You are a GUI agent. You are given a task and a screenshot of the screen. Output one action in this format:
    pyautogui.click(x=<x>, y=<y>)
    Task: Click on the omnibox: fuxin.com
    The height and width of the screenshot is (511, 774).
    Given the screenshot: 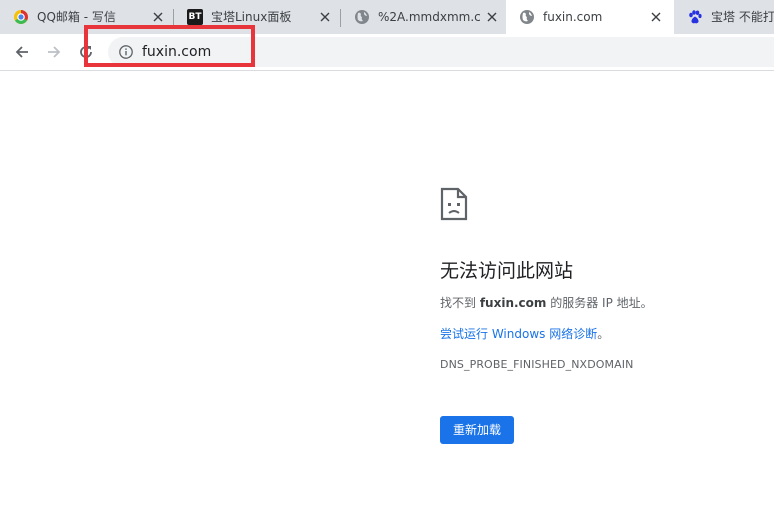 What is the action you would take?
    pyautogui.click(x=441, y=52)
    